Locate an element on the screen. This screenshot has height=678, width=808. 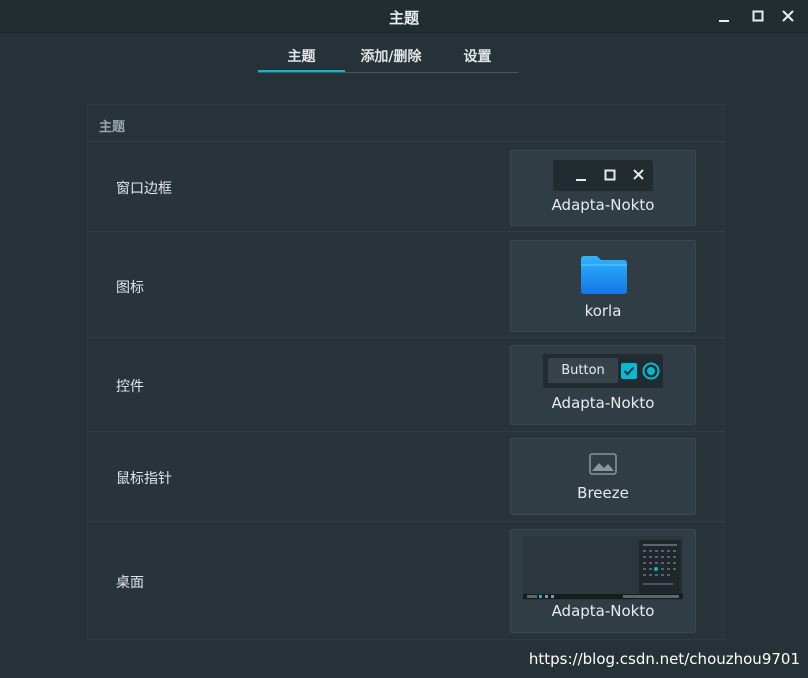
maximize-icon is located at coordinates (758, 16).